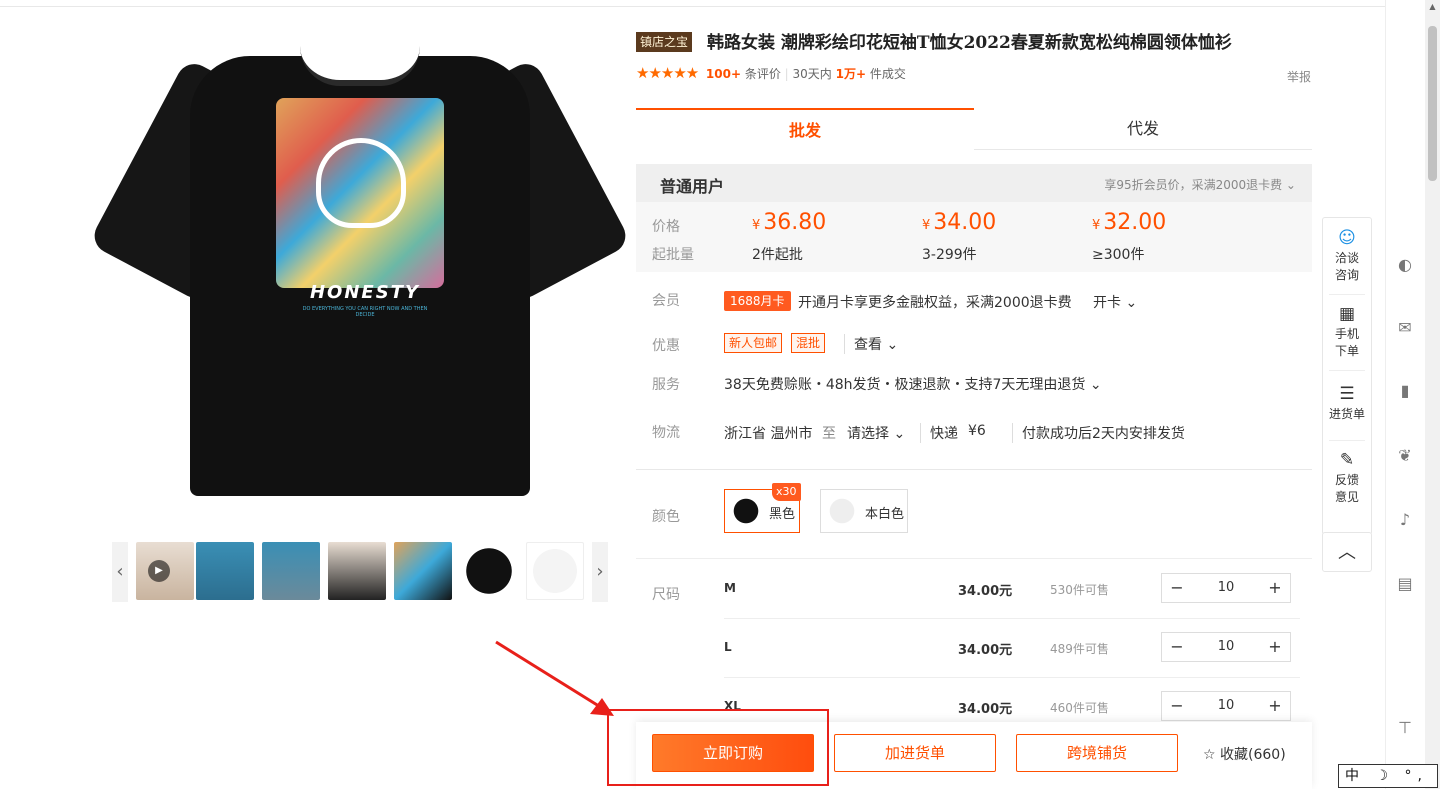  What do you see at coordinates (1405, 584) in the screenshot?
I see `news-icon: ▤` at bounding box center [1405, 584].